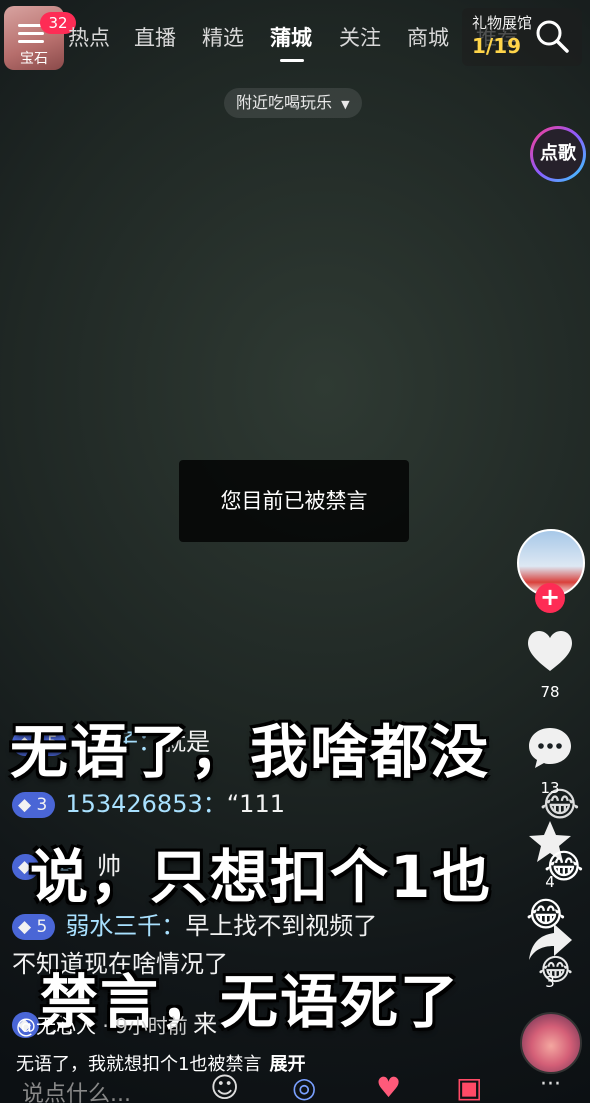 Image resolution: width=590 pixels, height=1103 pixels. I want to click on comment-author: 弱水三千：, so click(125, 926).